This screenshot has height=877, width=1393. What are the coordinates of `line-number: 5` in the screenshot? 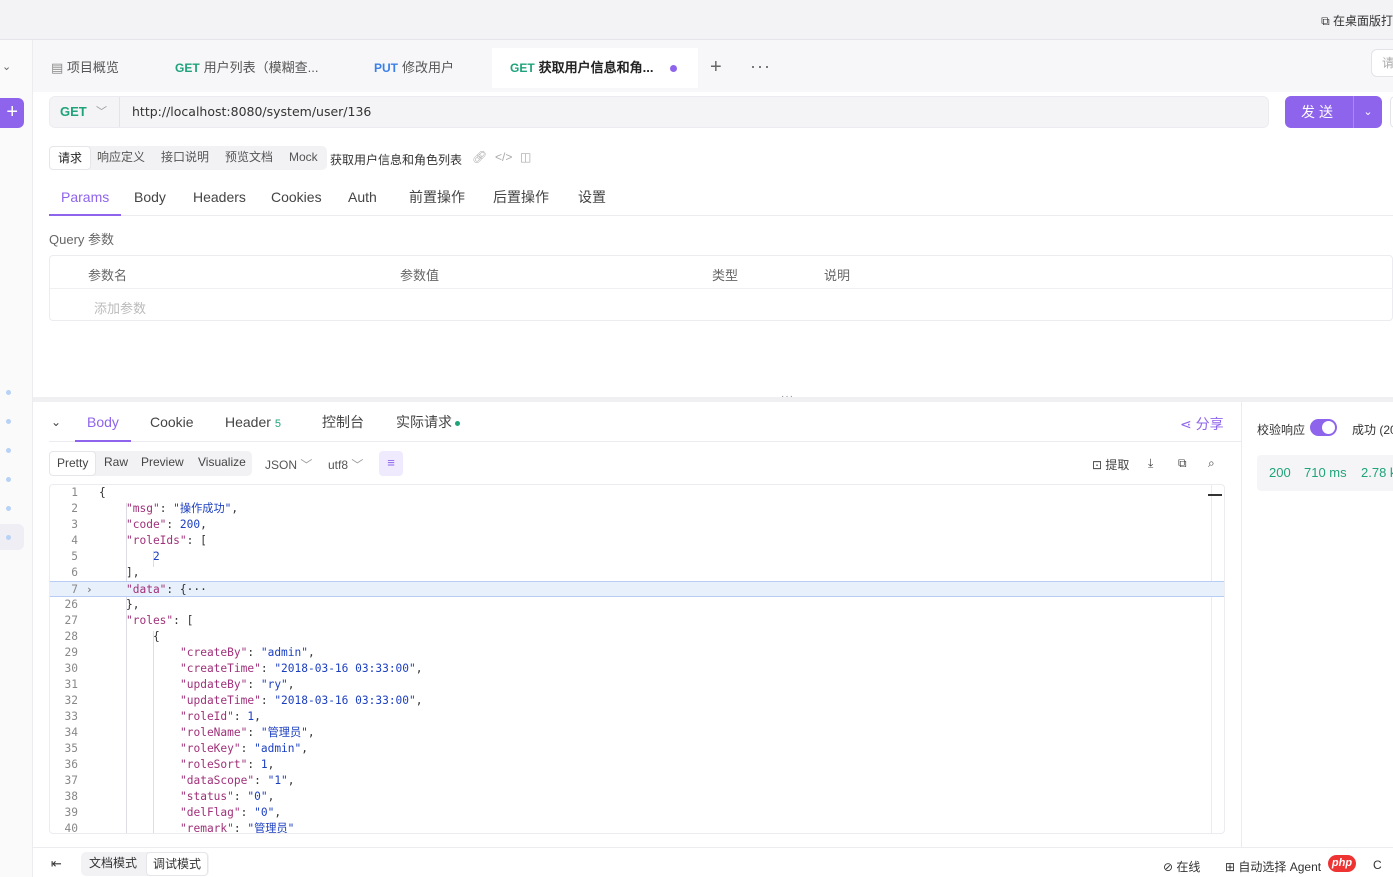 It's located at (74, 556).